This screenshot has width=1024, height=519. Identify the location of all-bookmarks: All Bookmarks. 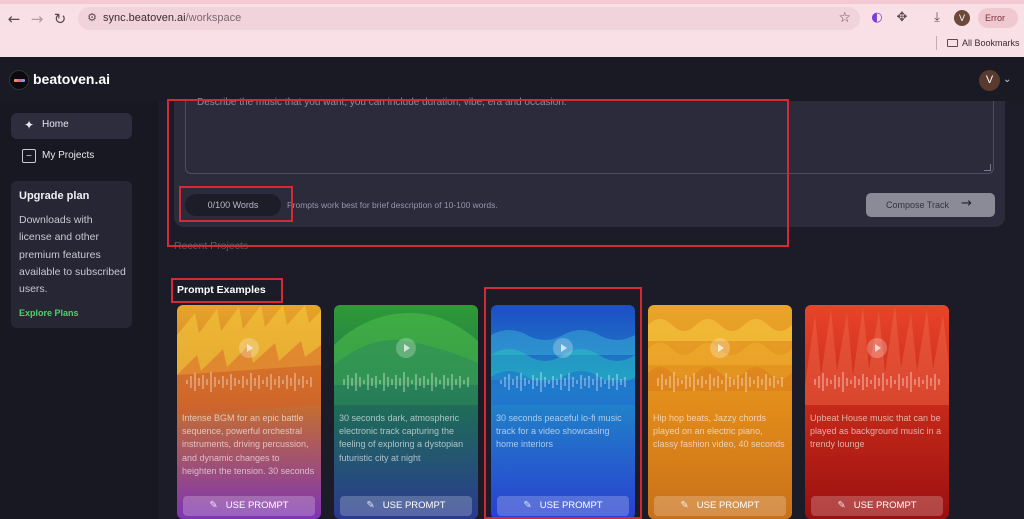
(983, 43).